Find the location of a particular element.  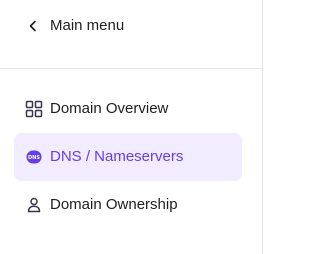

svg-text: DNS is located at coordinates (34, 158).